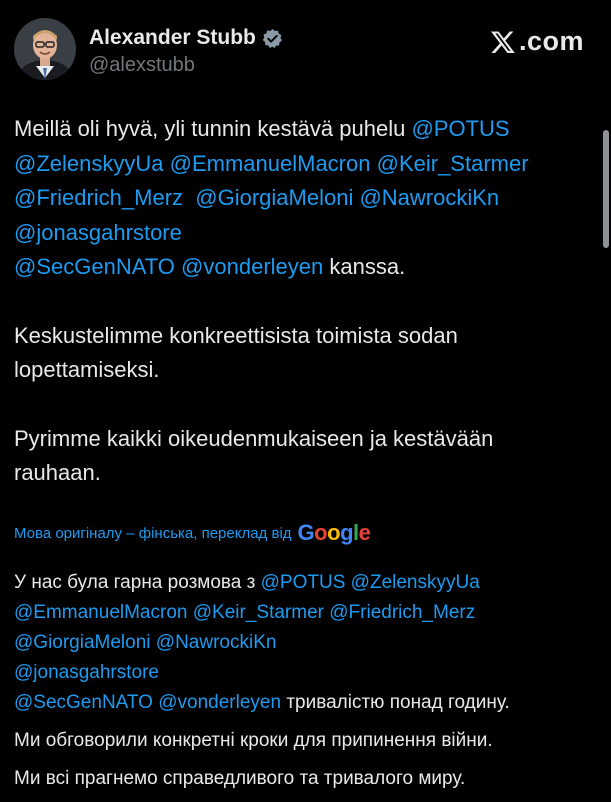  Describe the element at coordinates (502, 41) in the screenshot. I see `x-logo-icon` at that location.